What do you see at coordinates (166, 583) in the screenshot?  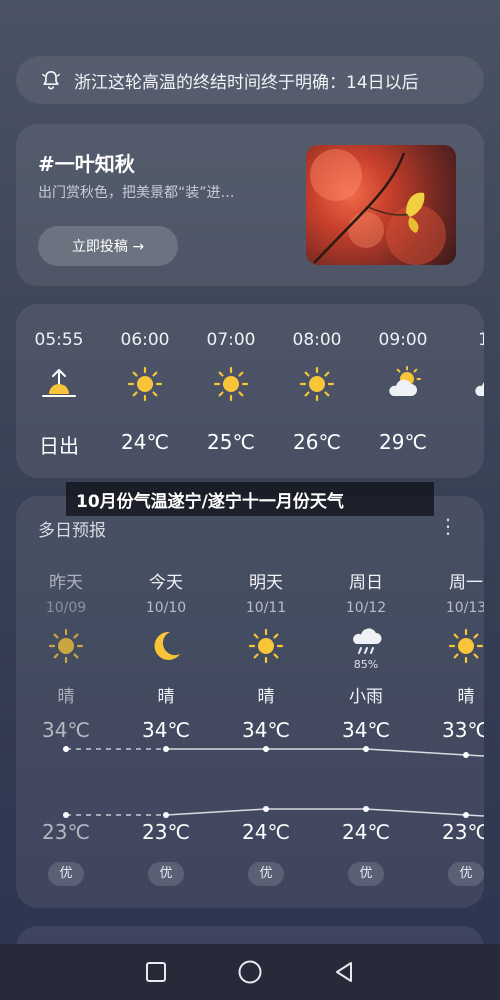 I see `day-name: 今天` at bounding box center [166, 583].